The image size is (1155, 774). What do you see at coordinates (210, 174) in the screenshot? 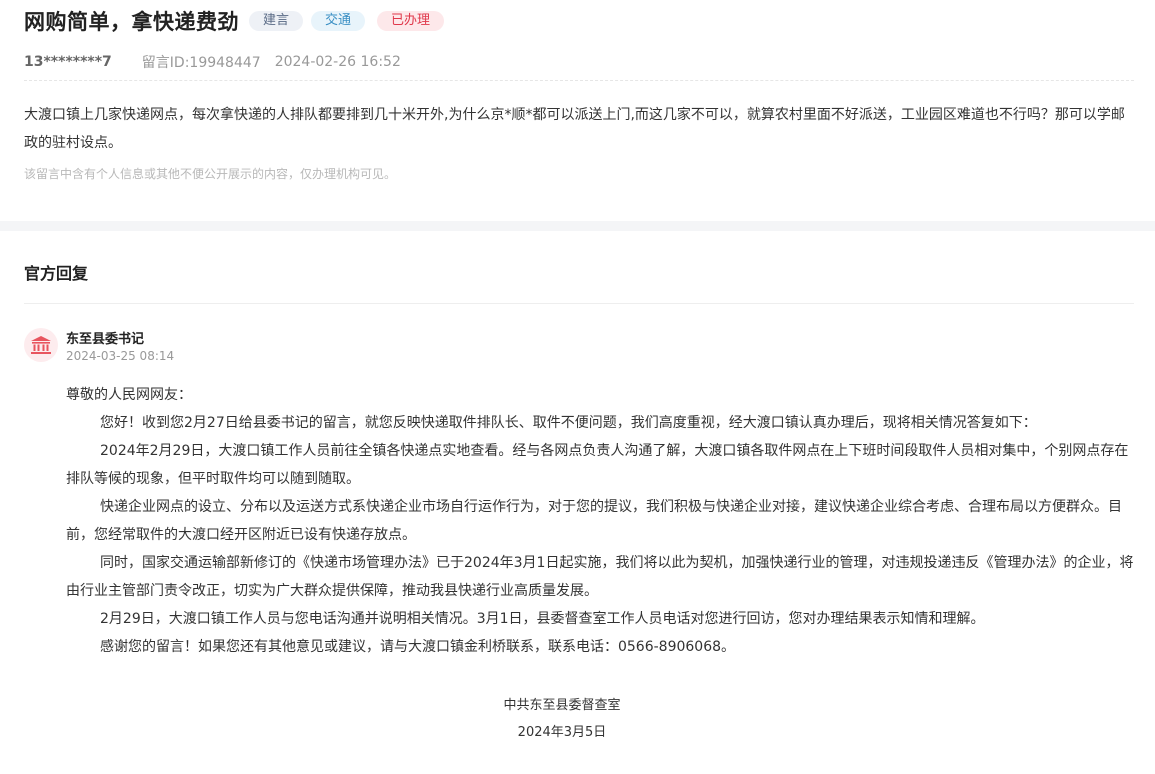
I see `privacy-notice: 该留言中含有个人信息或其他不便公开展示的内容，仅办理机构可见。` at bounding box center [210, 174].